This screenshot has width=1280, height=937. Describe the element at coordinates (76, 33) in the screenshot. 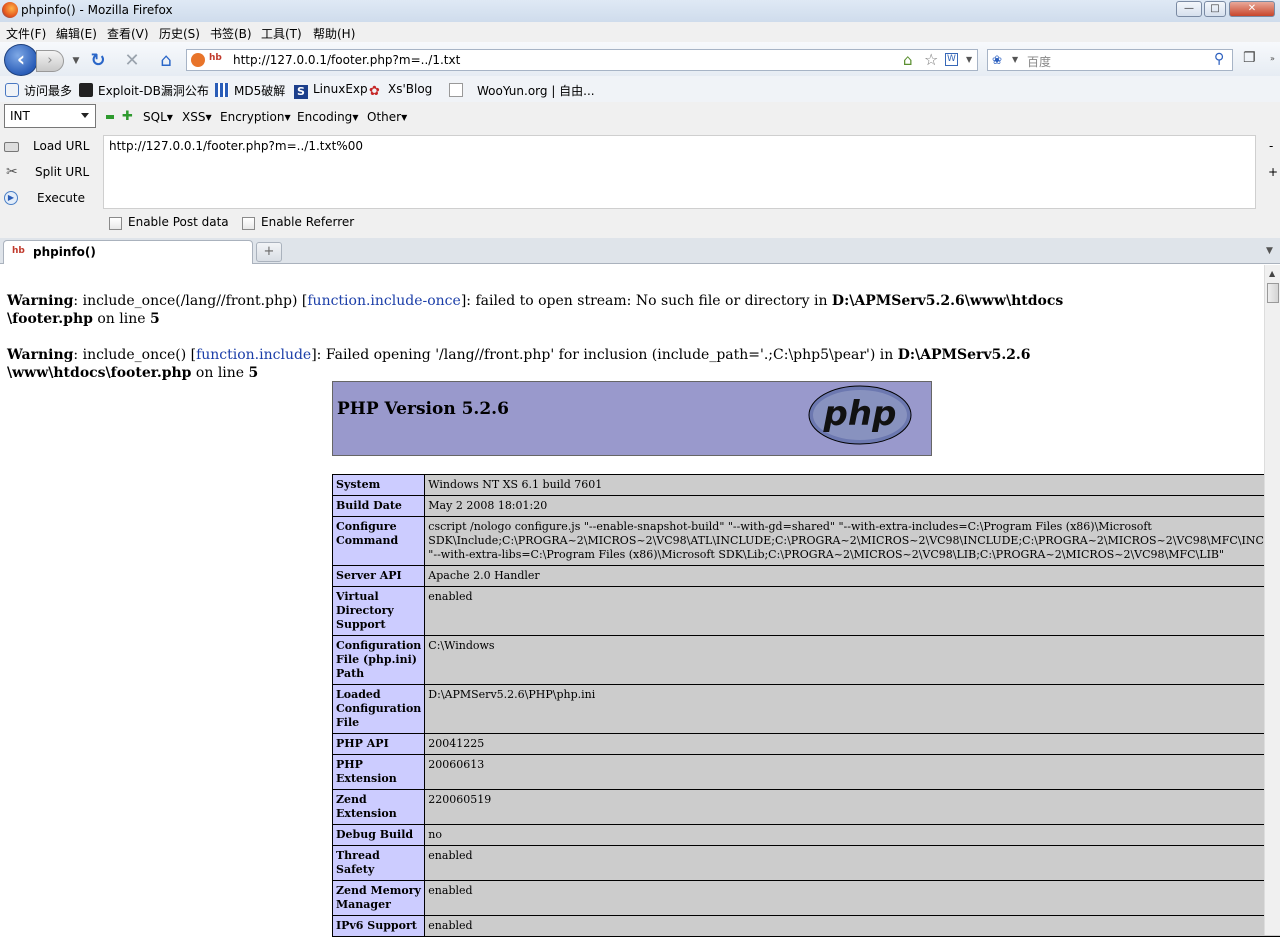

I see `menu-edit: 编辑(E)` at that location.